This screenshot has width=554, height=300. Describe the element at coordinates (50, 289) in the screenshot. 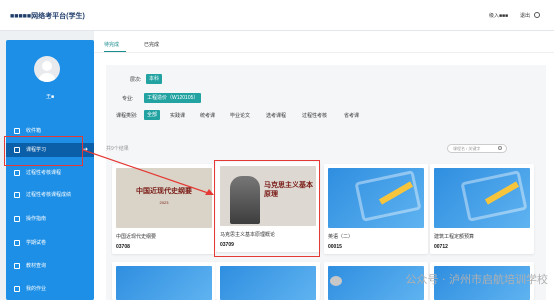

I see `sidebar-item-homework: 我的作业` at that location.